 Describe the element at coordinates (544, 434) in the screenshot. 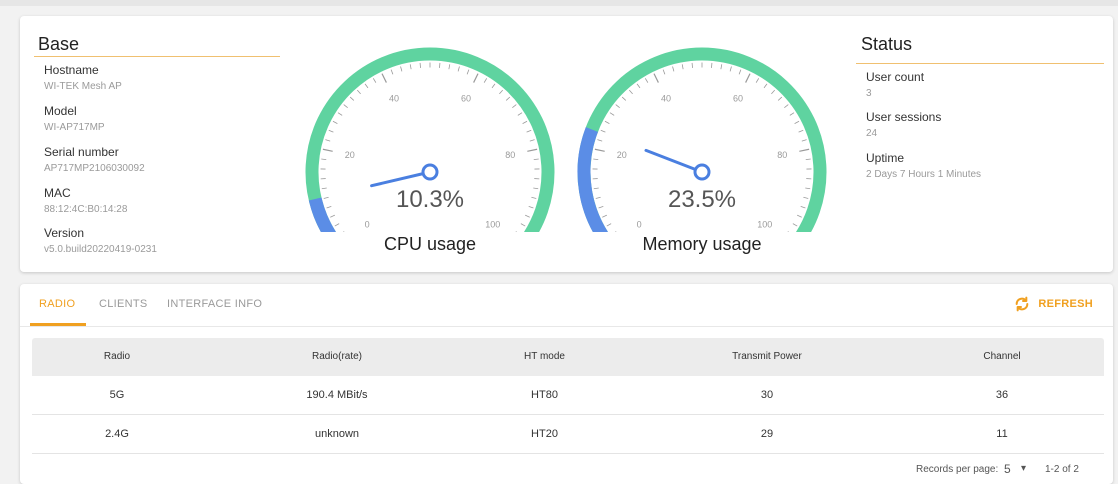

I see `cell-ht-mode: HT20` at that location.